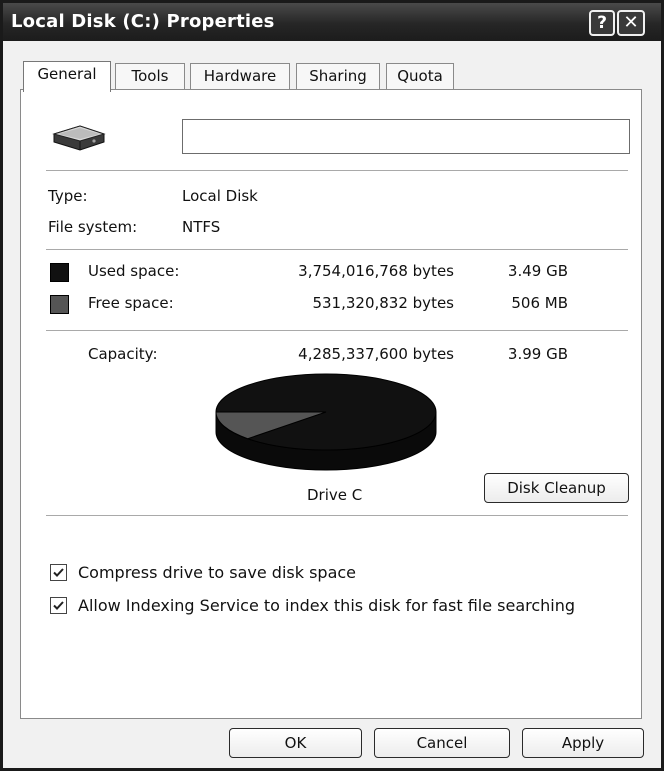  I want to click on ok-button: OK, so click(295, 743).